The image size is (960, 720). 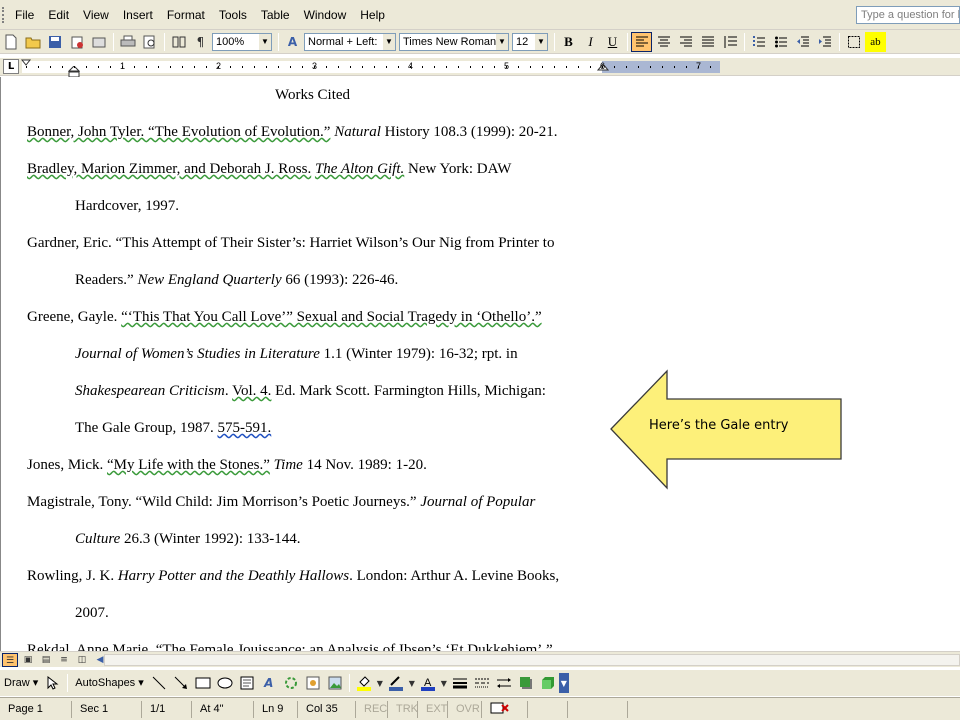 What do you see at coordinates (454, 41) in the screenshot?
I see `font-select: Times New Roman ▼` at bounding box center [454, 41].